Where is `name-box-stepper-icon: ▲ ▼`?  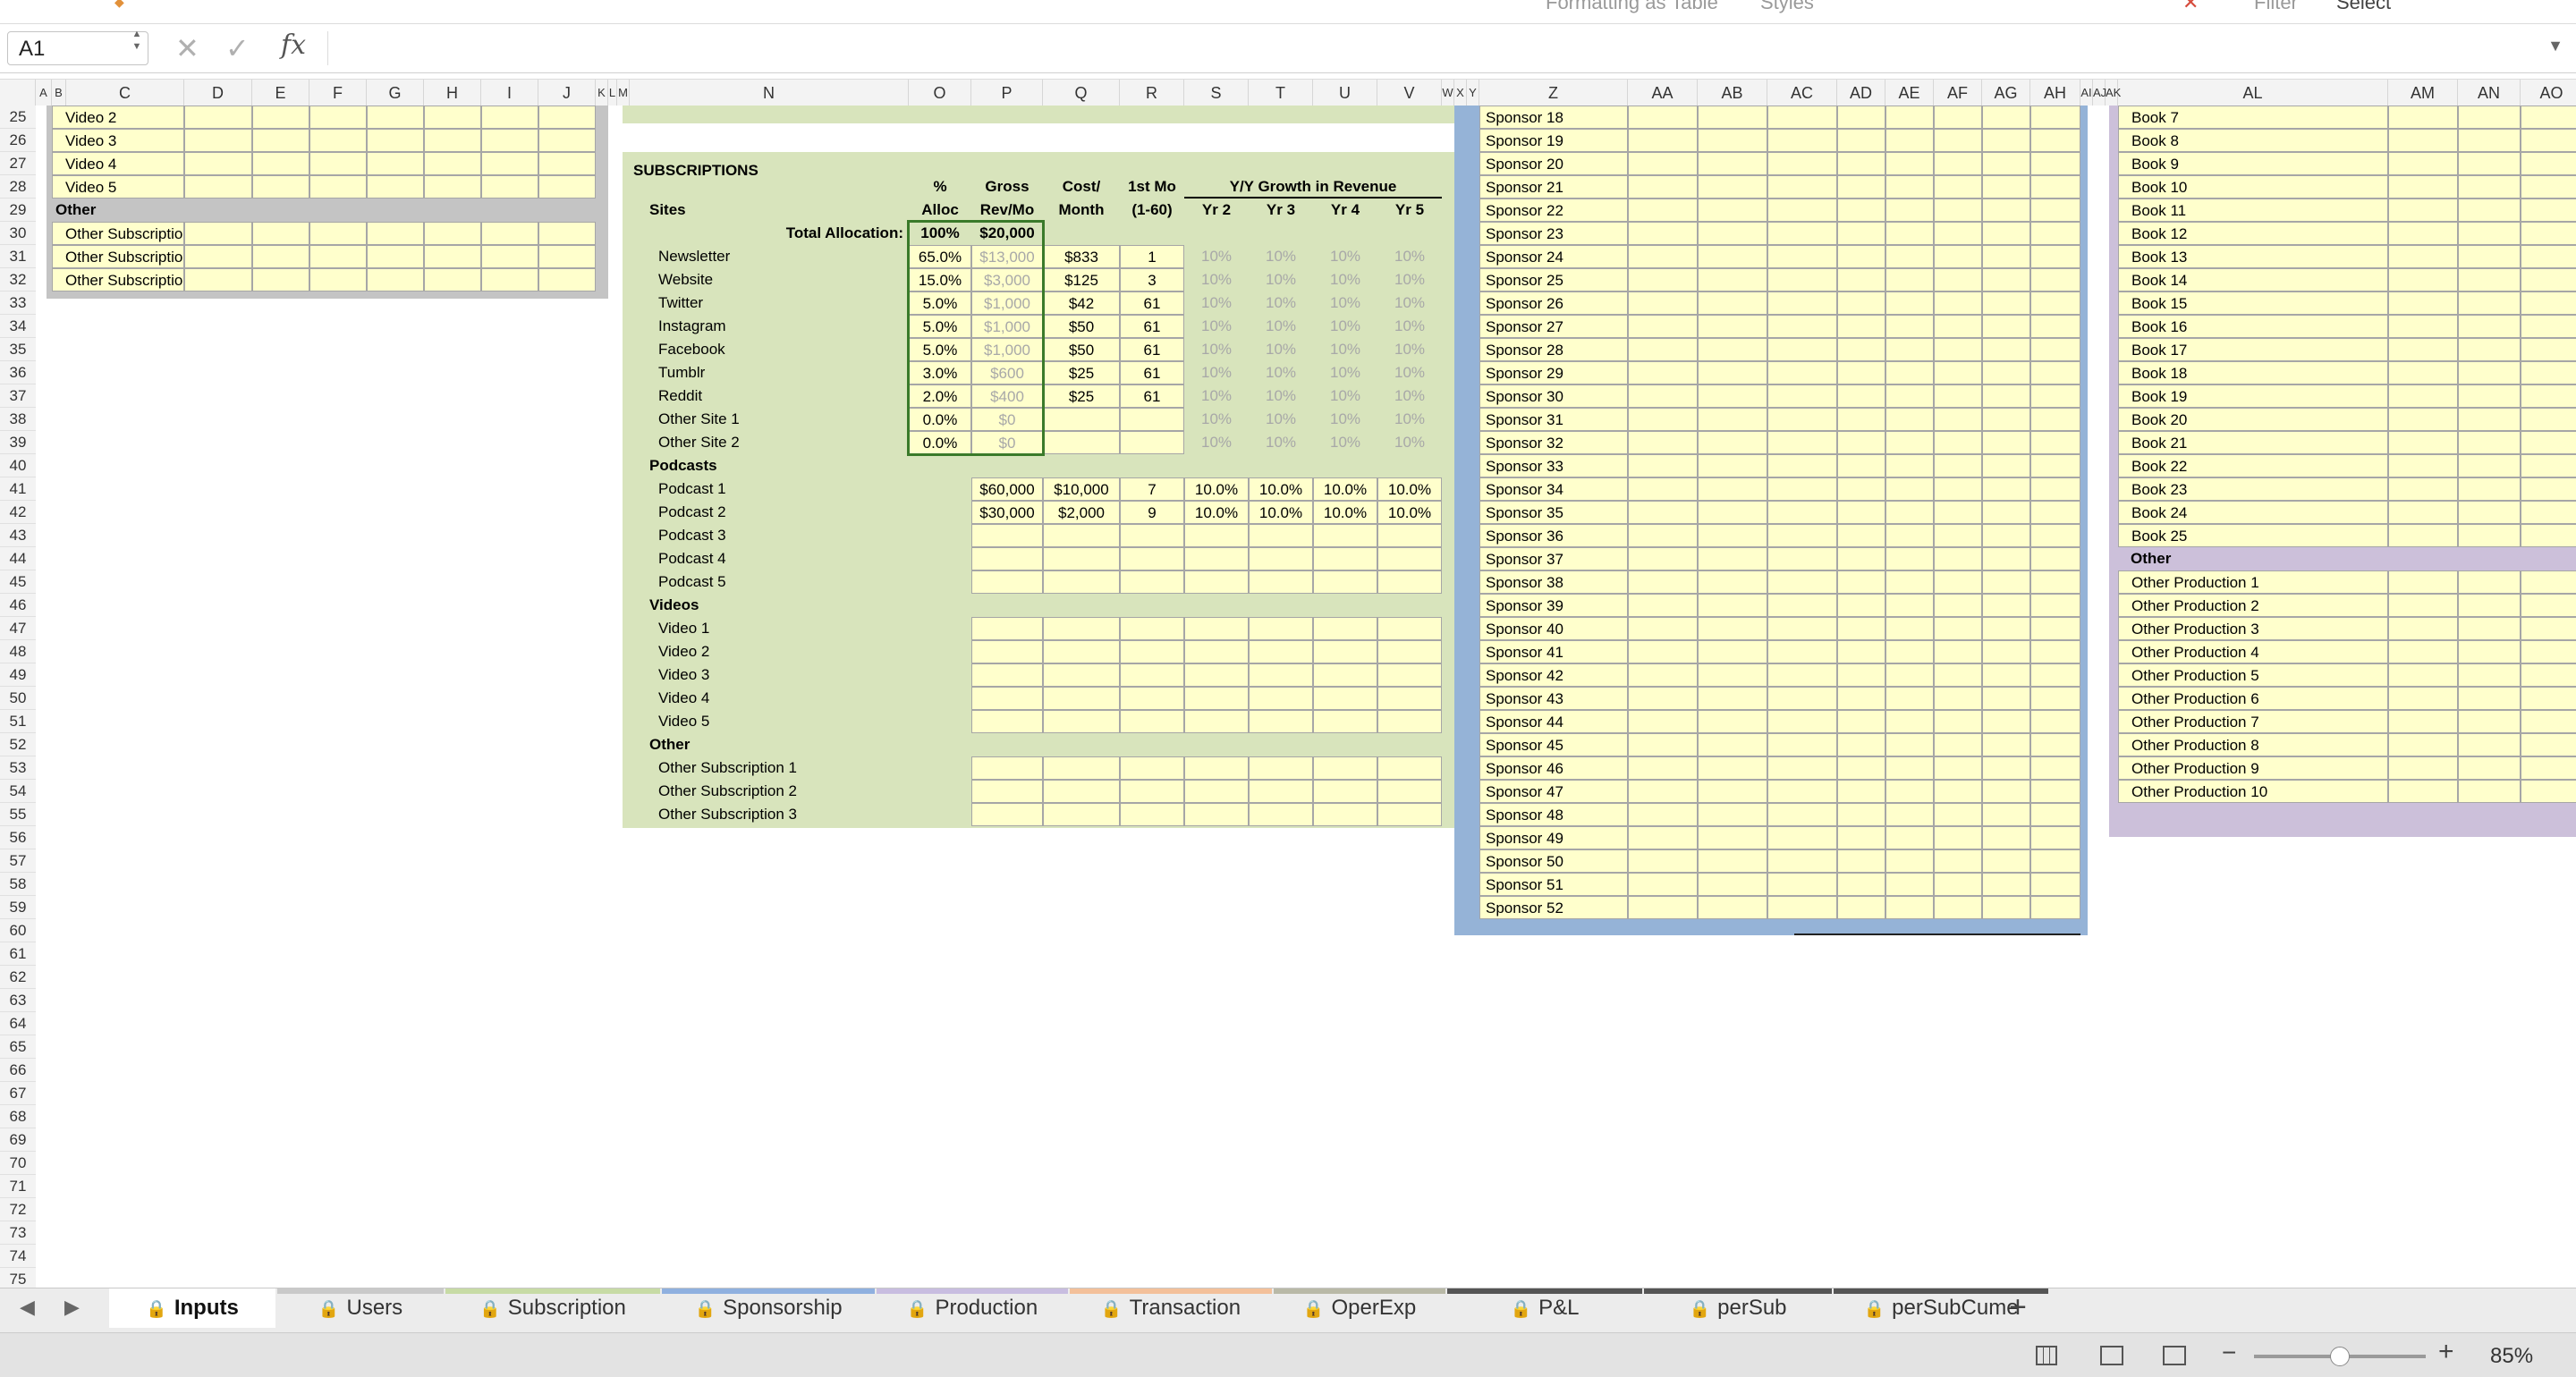
name-box-stepper-icon: ▲ ▼ is located at coordinates (137, 41).